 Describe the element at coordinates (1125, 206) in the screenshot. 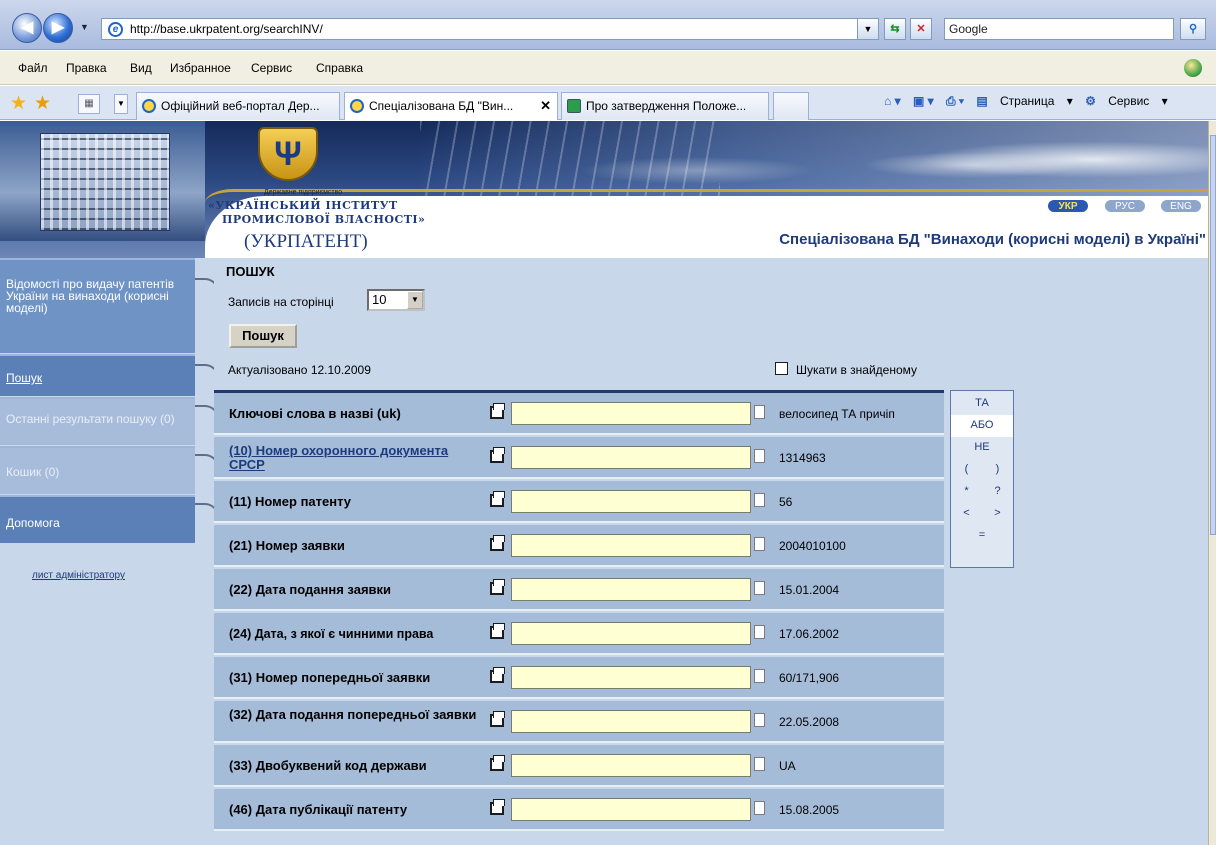

I see `lang-rus-button: РУС` at that location.